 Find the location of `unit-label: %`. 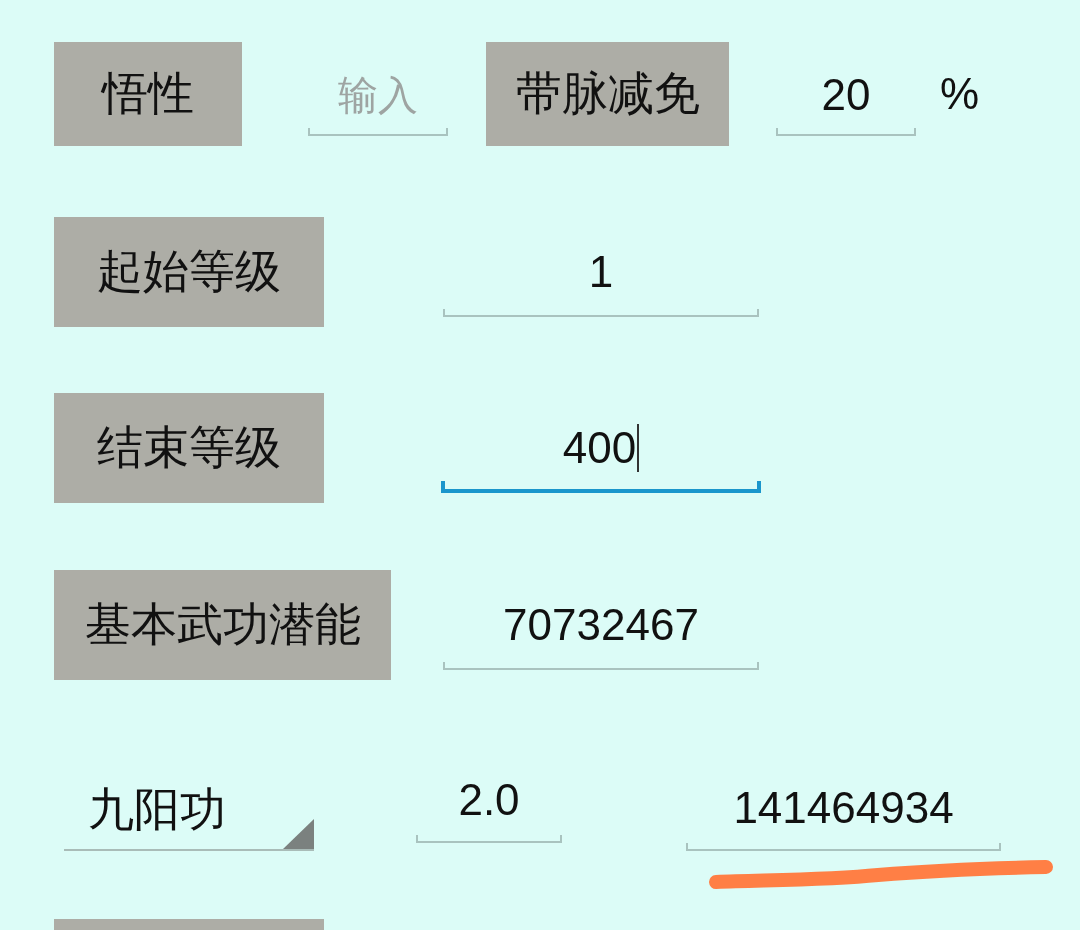

unit-label: % is located at coordinates (960, 94).